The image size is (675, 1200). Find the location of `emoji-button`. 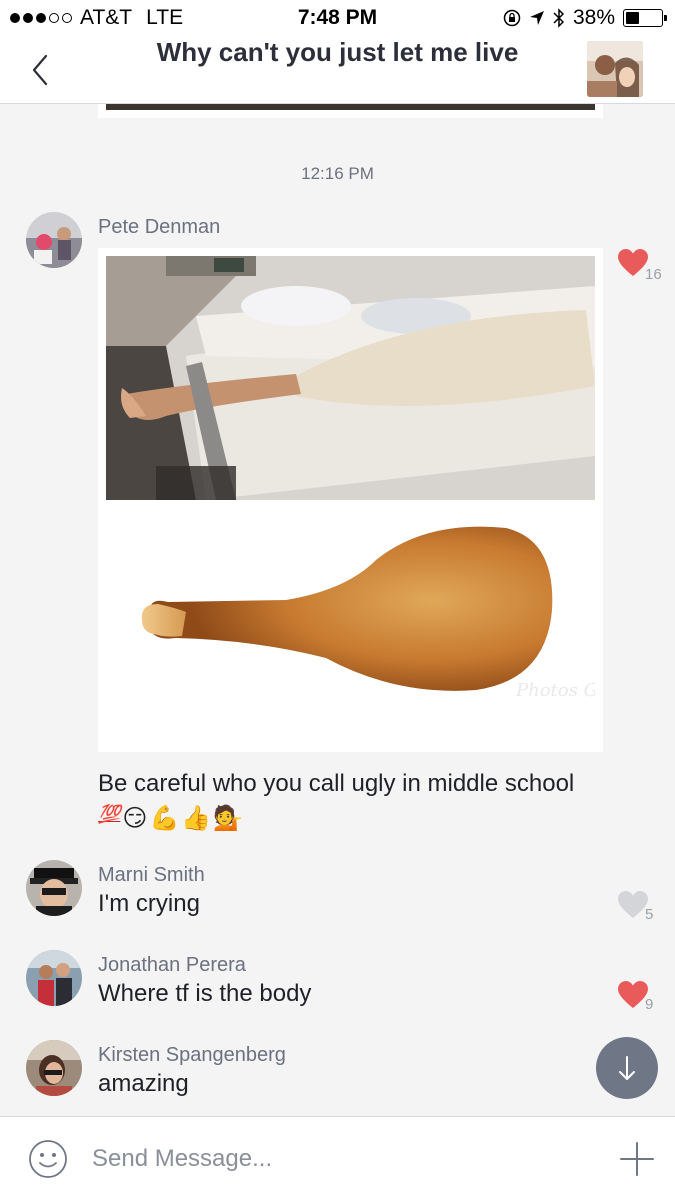

emoji-button is located at coordinates (48, 1159).